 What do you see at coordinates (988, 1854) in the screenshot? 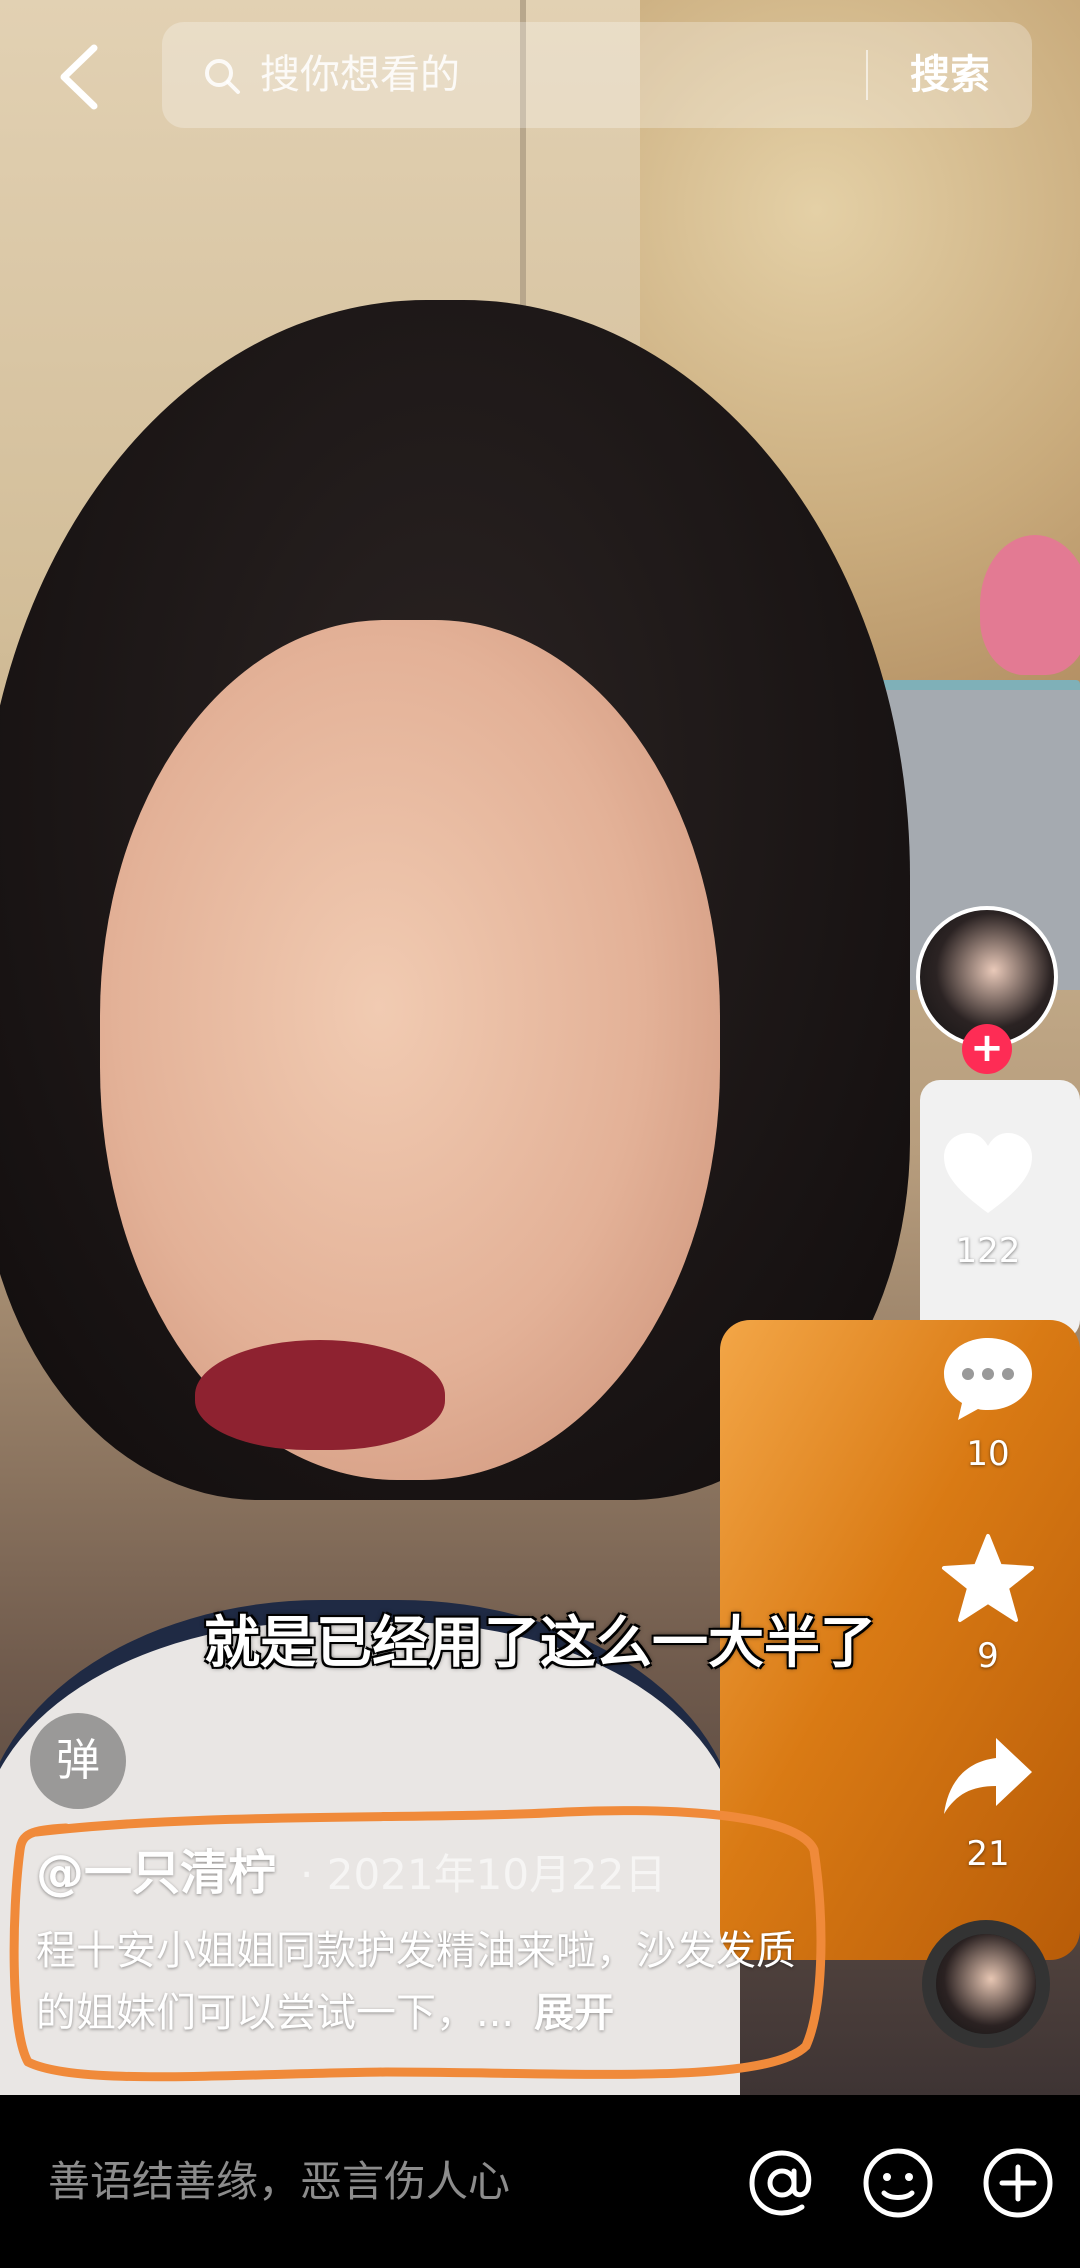
I see `share-count: 21` at bounding box center [988, 1854].